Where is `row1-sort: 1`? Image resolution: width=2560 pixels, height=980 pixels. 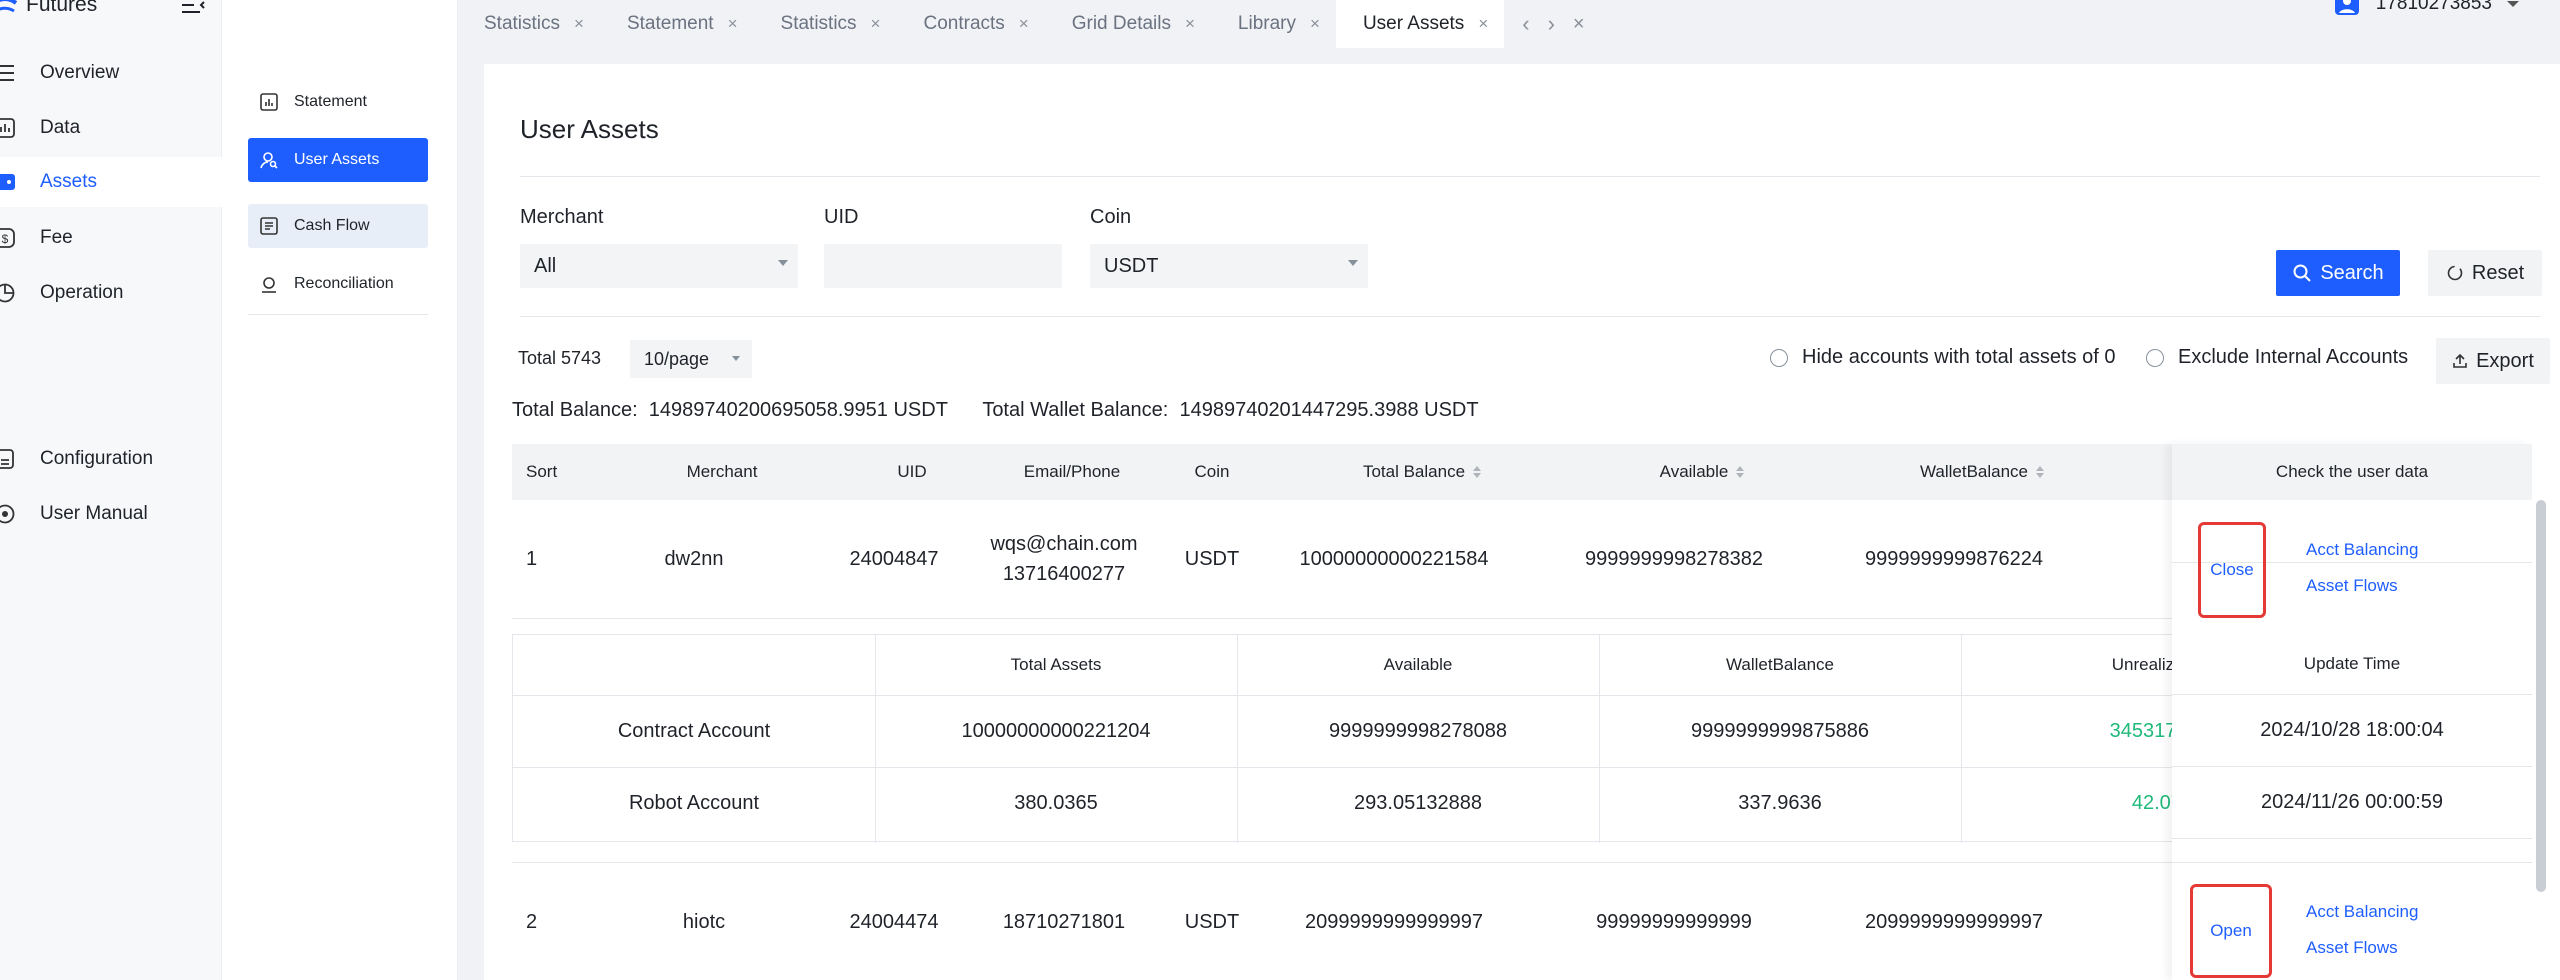 row1-sort: 1 is located at coordinates (532, 558).